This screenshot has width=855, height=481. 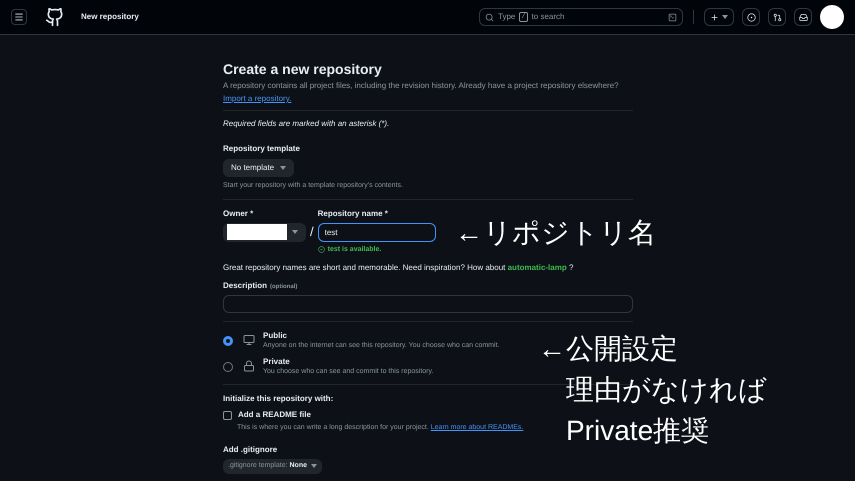 I want to click on plus-icon, so click(x=714, y=17).